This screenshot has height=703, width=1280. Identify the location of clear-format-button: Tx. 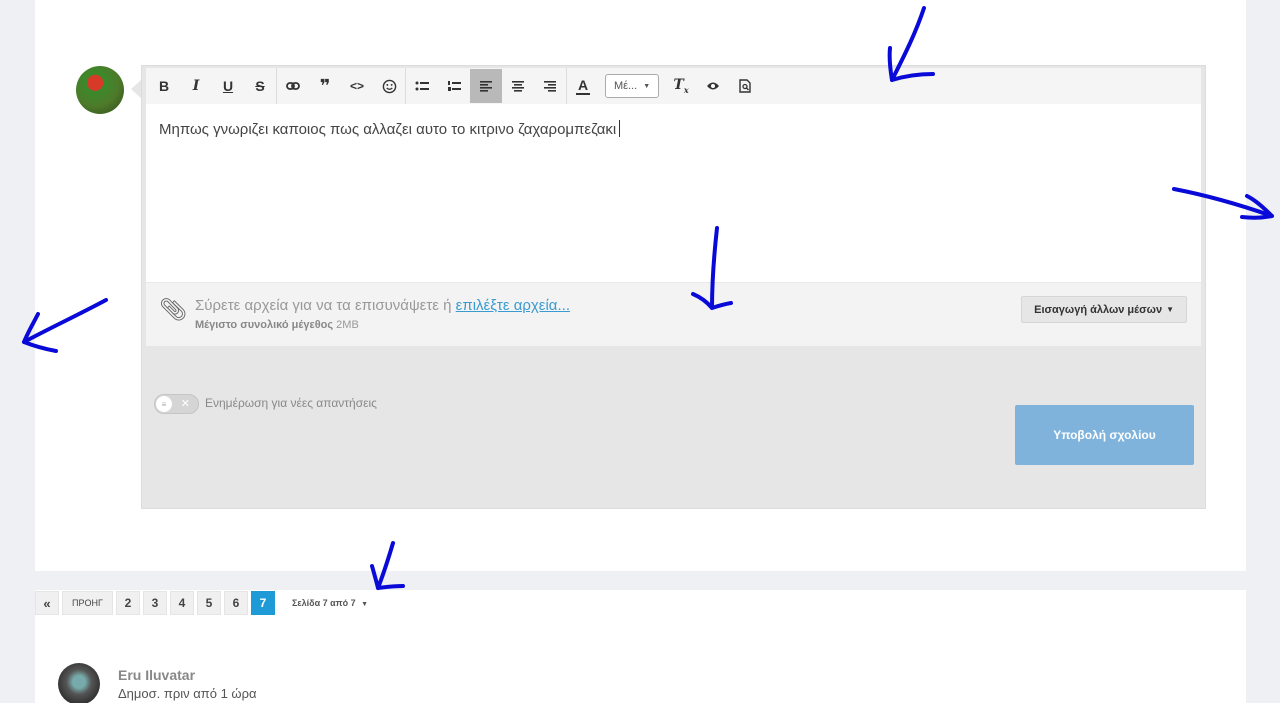
(681, 86).